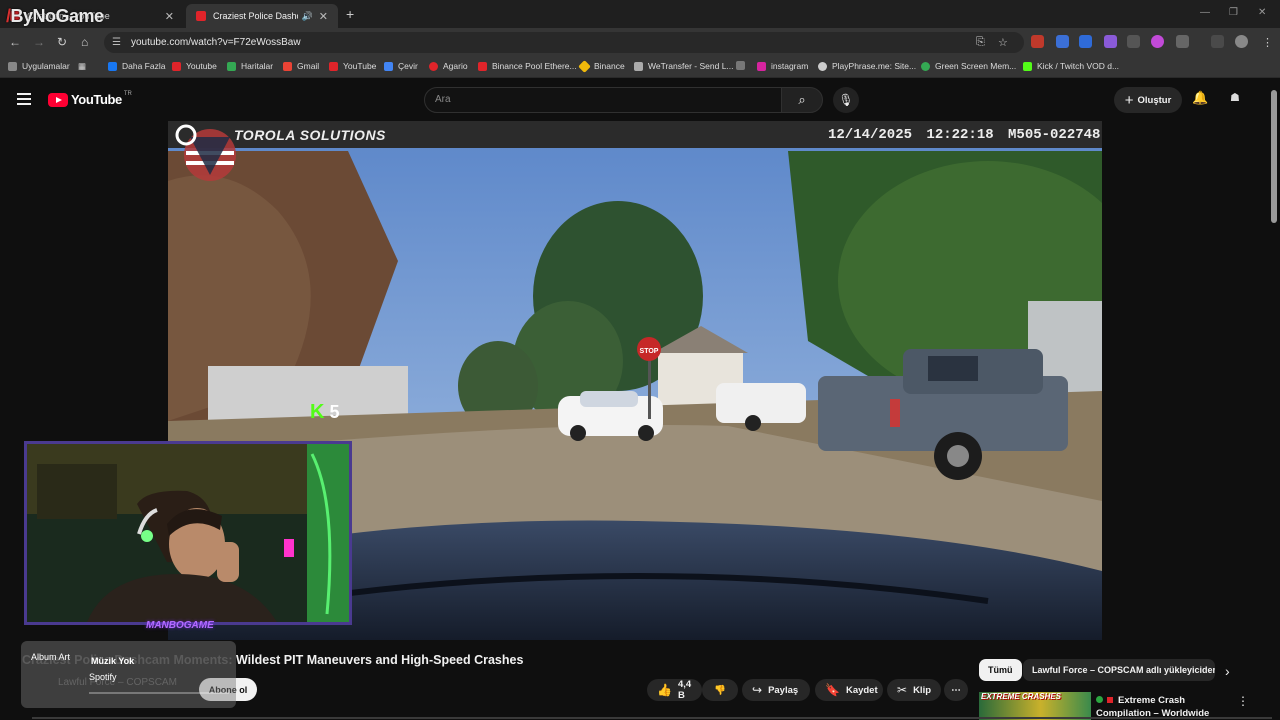  I want to click on maximize-icon: ❐, so click(1233, 12).